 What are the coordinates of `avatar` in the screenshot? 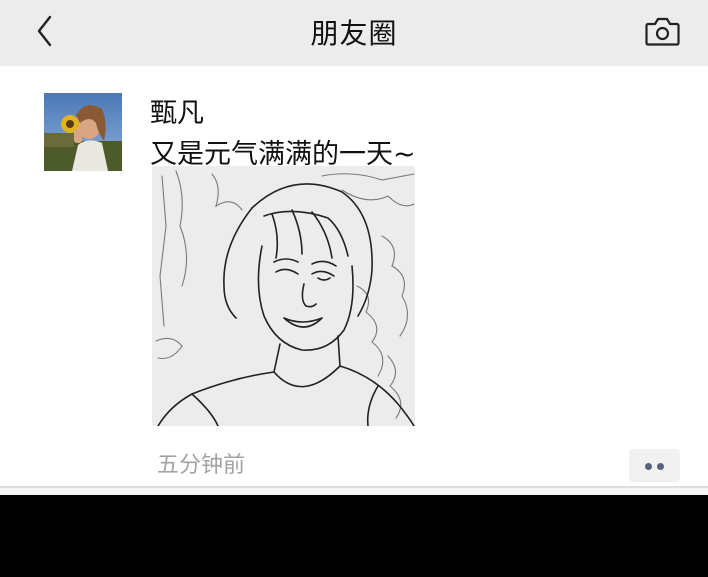 It's located at (83, 132).